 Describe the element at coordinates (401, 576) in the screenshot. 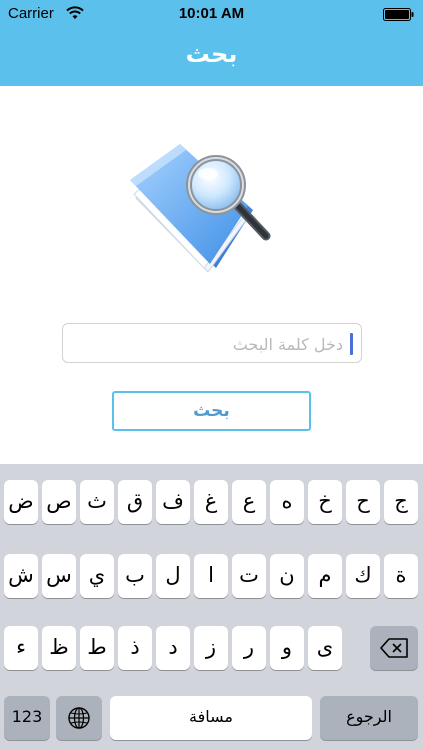

I see `key: ة` at that location.